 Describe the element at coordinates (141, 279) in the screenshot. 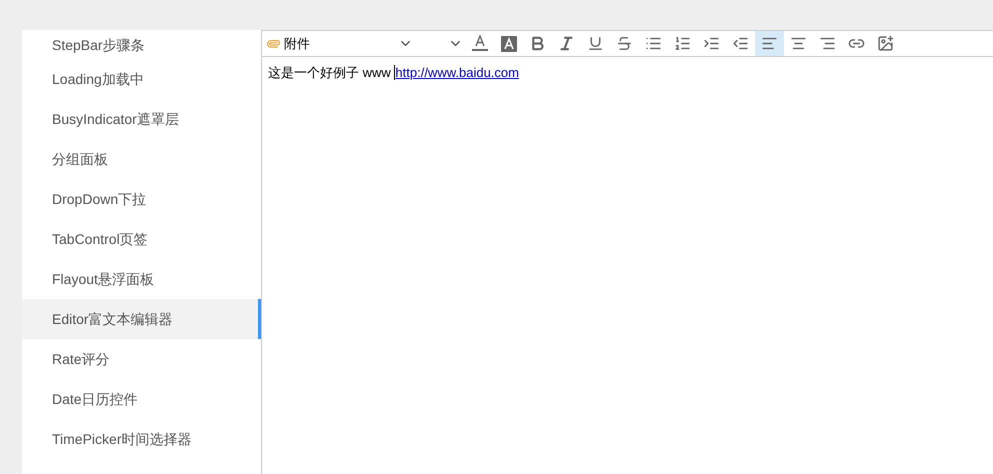

I see `sidebar-item: Flayout悬浮面板` at that location.